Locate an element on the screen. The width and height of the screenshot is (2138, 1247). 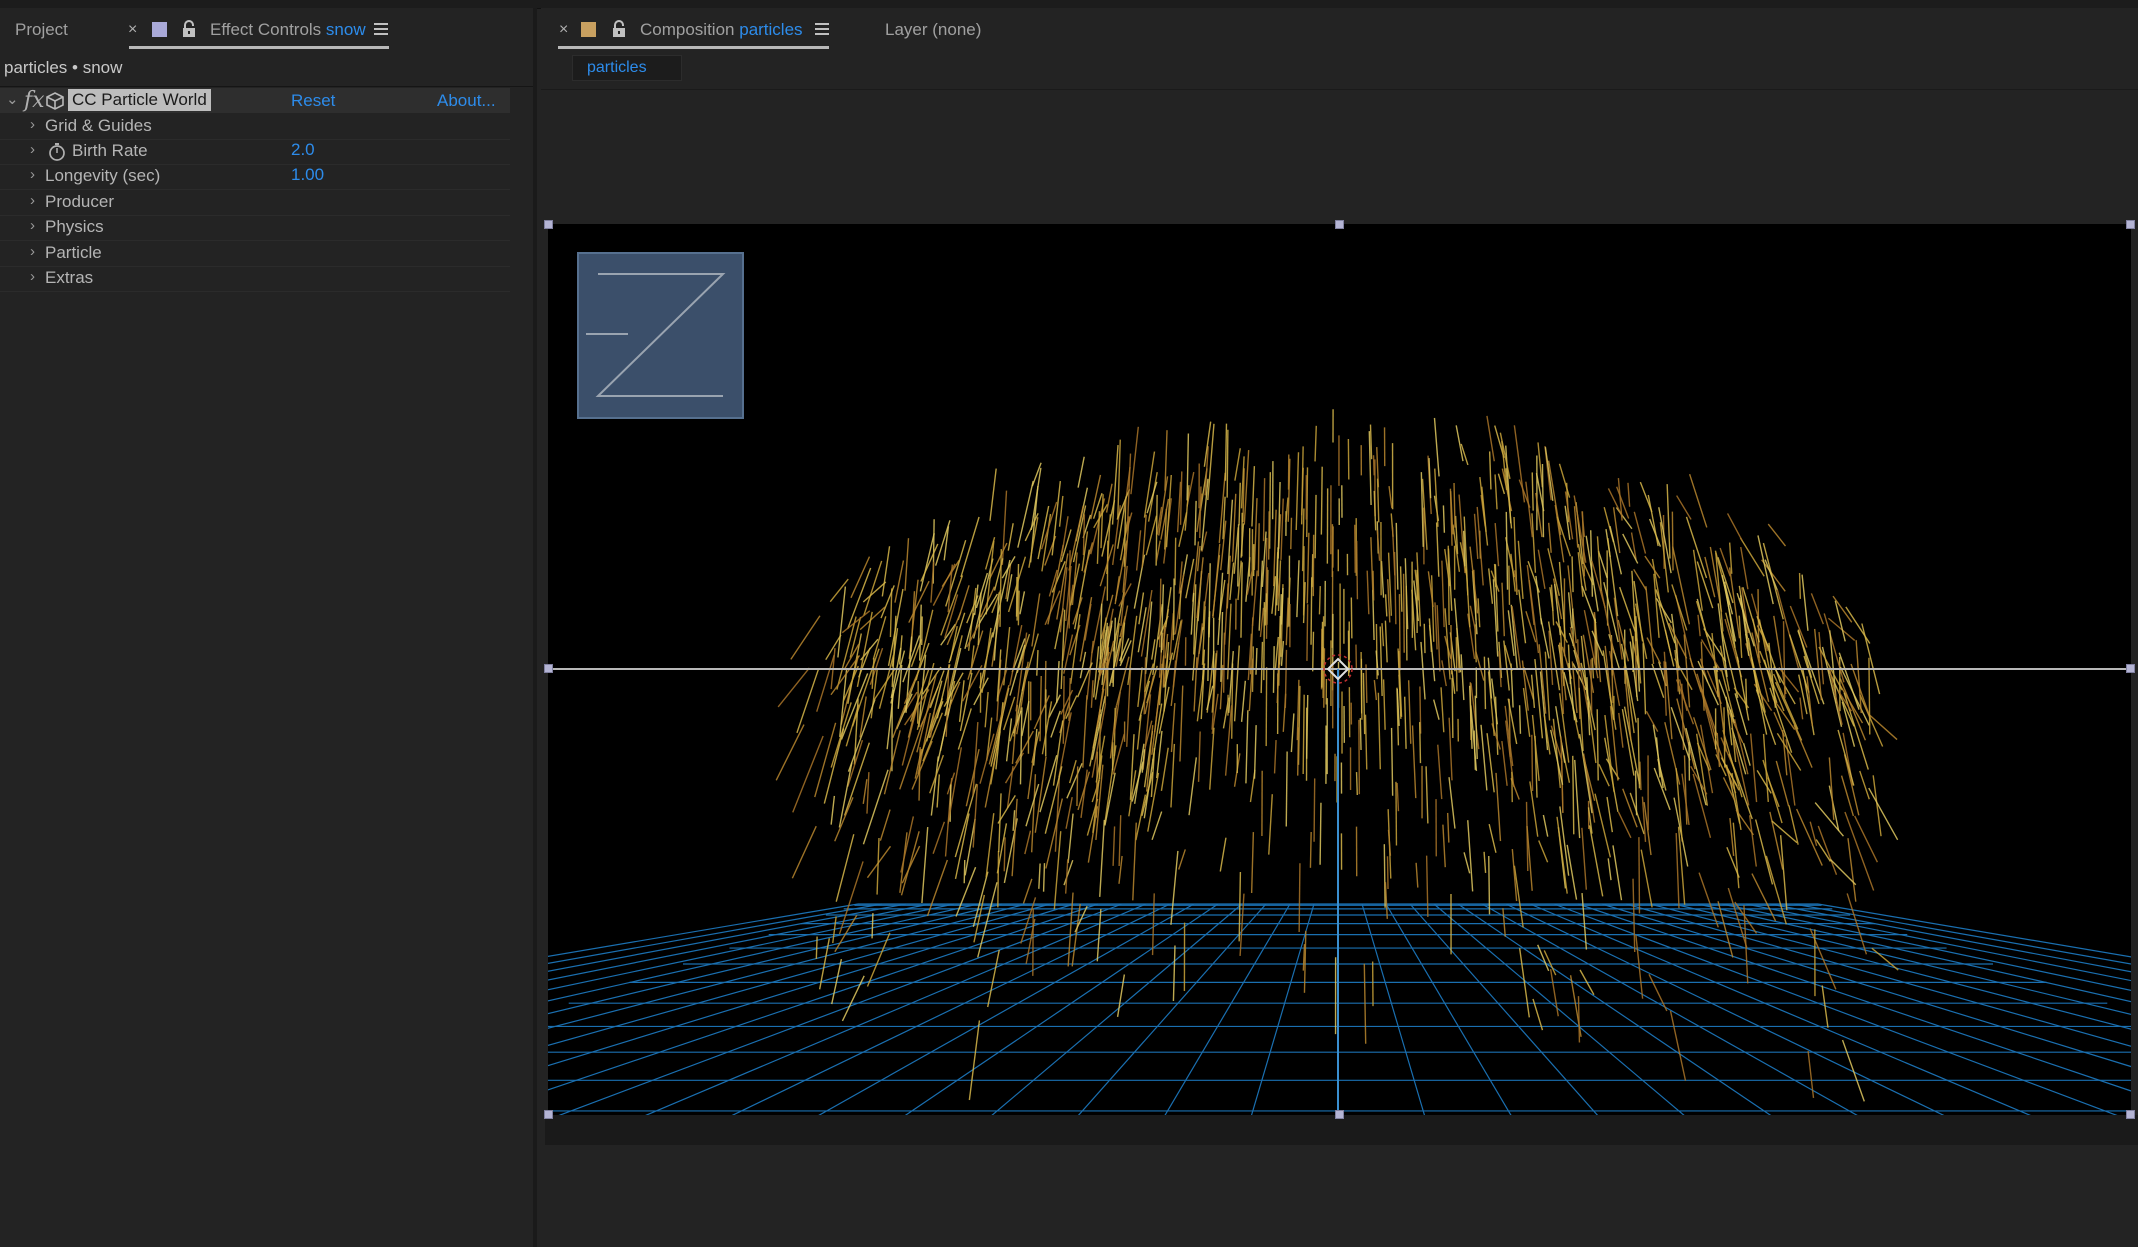
tab-effect-controls: Effect Controls snow is located at coordinates (288, 30).